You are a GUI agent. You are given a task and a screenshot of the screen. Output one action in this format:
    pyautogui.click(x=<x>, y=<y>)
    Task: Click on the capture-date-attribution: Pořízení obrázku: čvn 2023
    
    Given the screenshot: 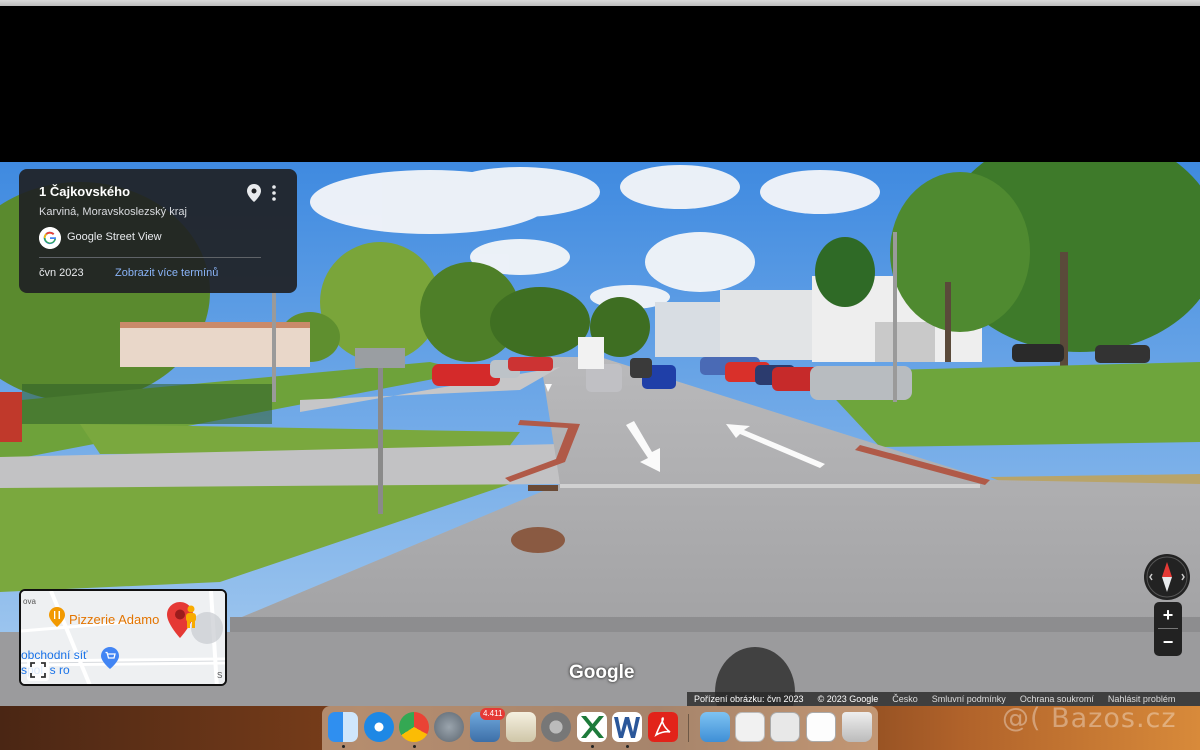 What is the action you would take?
    pyautogui.click(x=749, y=699)
    